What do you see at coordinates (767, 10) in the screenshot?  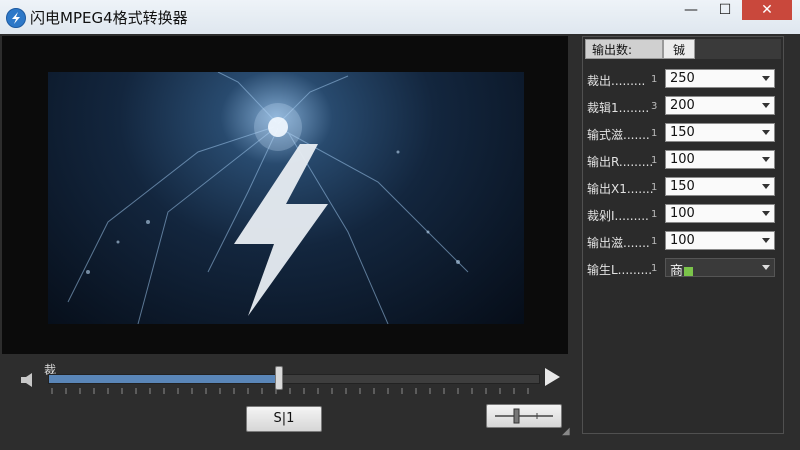 I see `close-button: ✕` at bounding box center [767, 10].